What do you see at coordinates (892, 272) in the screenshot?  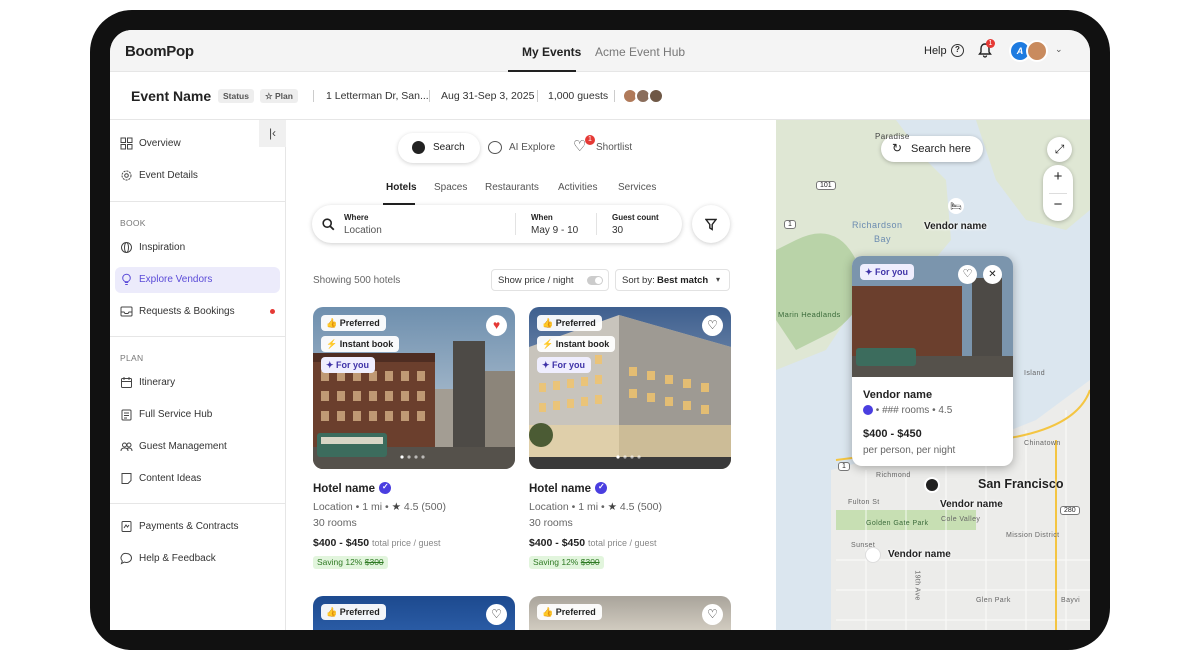 I see `tag-label: For you` at bounding box center [892, 272].